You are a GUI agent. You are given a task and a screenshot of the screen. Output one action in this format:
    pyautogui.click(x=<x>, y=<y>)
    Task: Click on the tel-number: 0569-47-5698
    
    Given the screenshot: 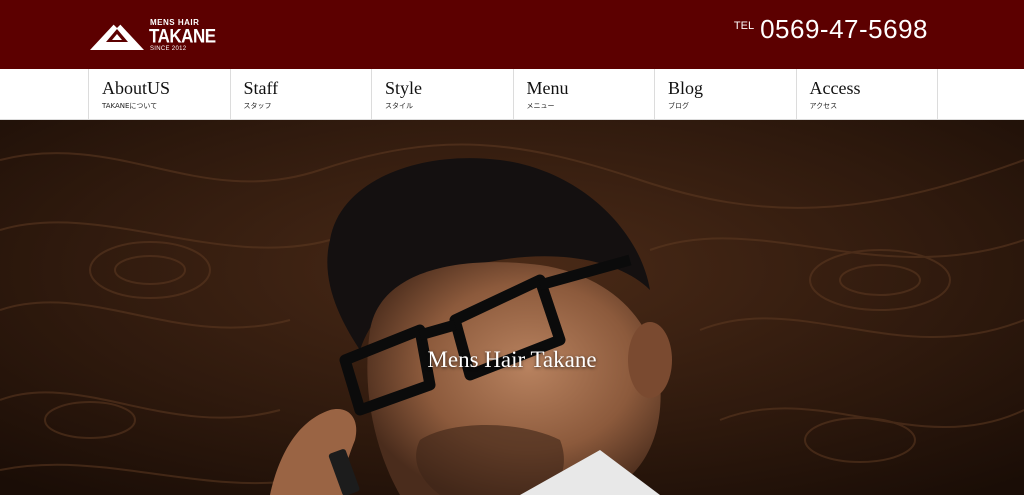 What is the action you would take?
    pyautogui.click(x=844, y=29)
    